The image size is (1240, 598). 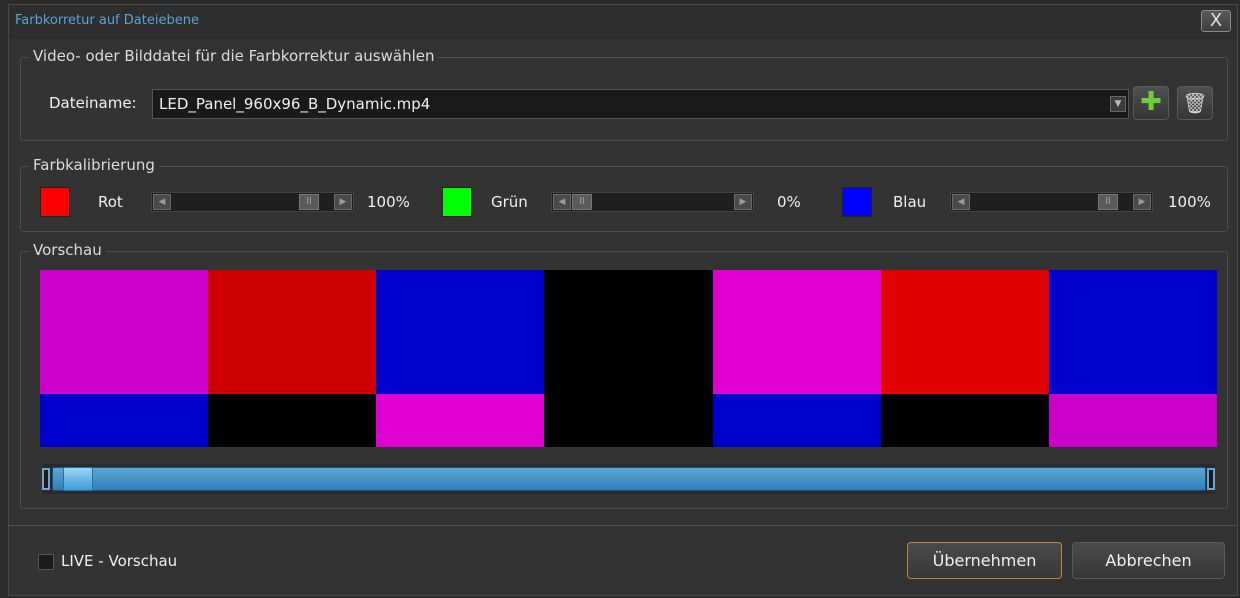 I want to click on trash-icon: 🗑, so click(x=1195, y=103).